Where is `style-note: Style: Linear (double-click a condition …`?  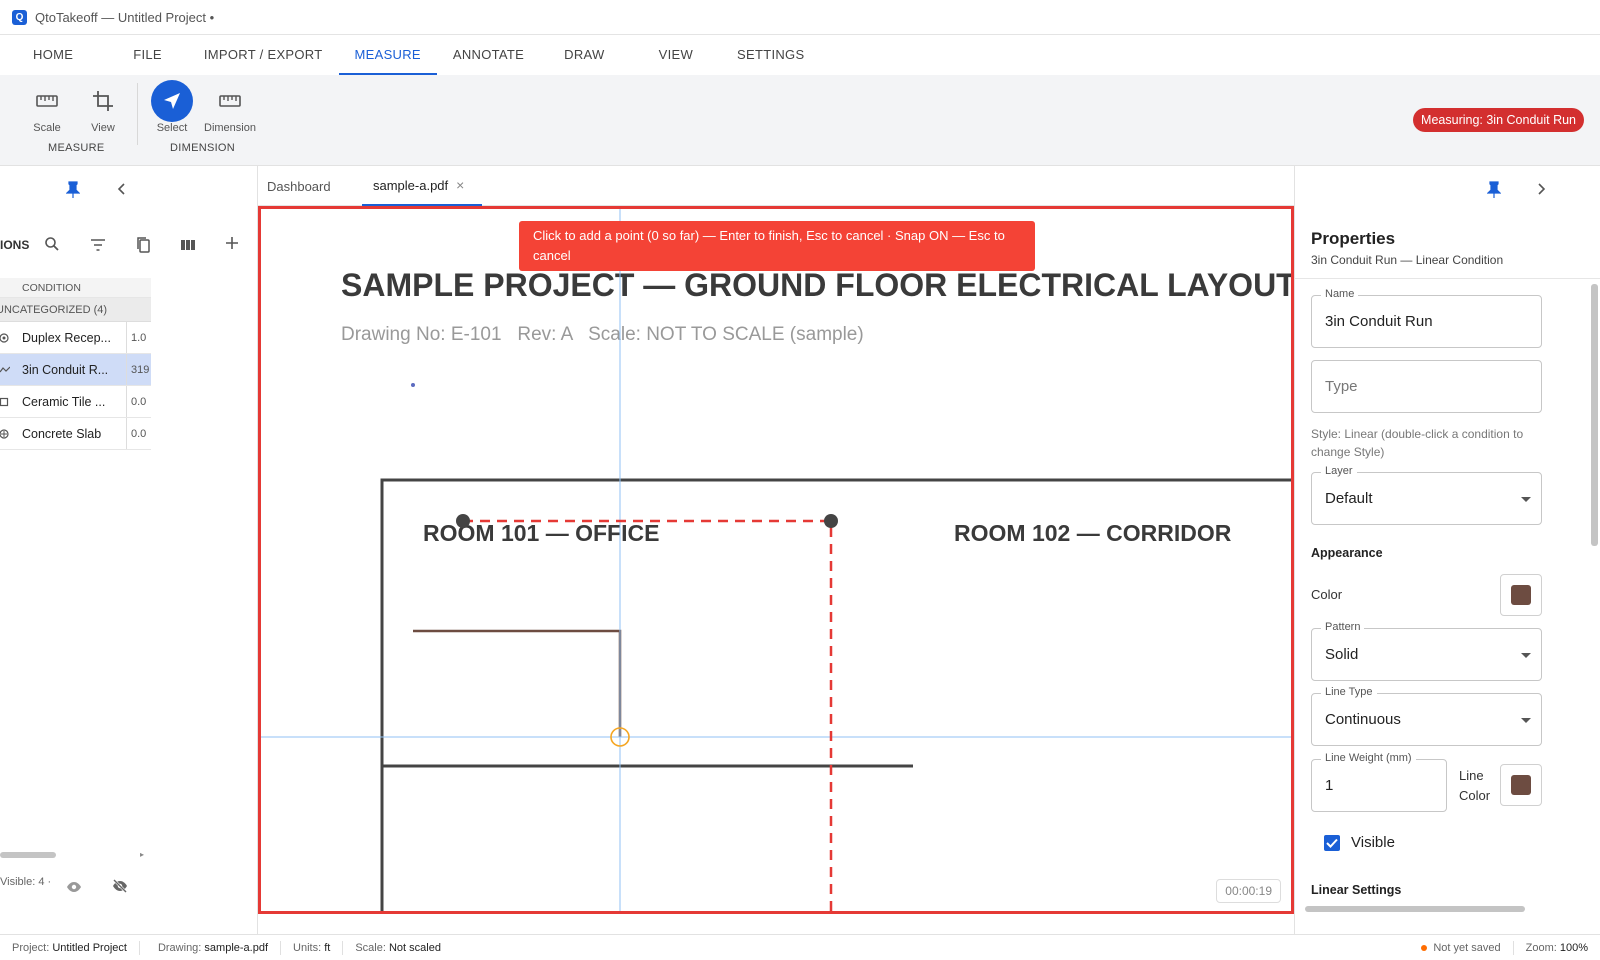
style-note: Style: Linear (double-click a condition … is located at coordinates (1417, 443).